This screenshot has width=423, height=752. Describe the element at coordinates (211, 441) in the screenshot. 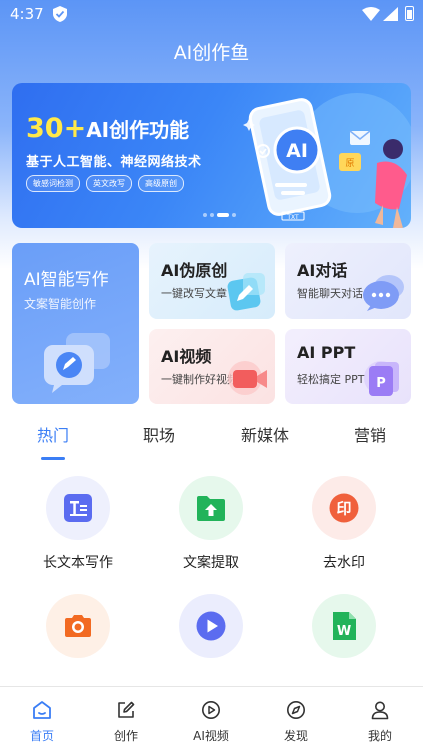

I see `category-tabs: 热门 职场 新媒体 营销` at that location.